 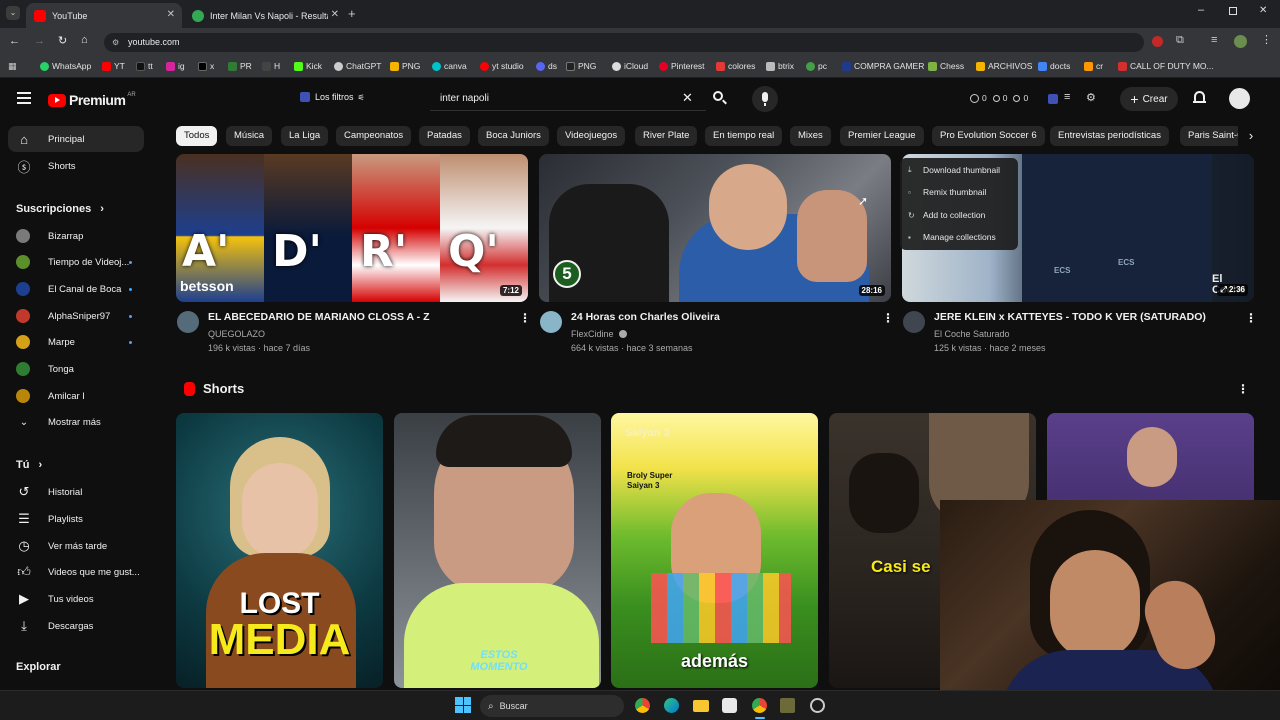 What do you see at coordinates (1093, 66) in the screenshot?
I see `bookmark-cr: cr` at bounding box center [1093, 66].